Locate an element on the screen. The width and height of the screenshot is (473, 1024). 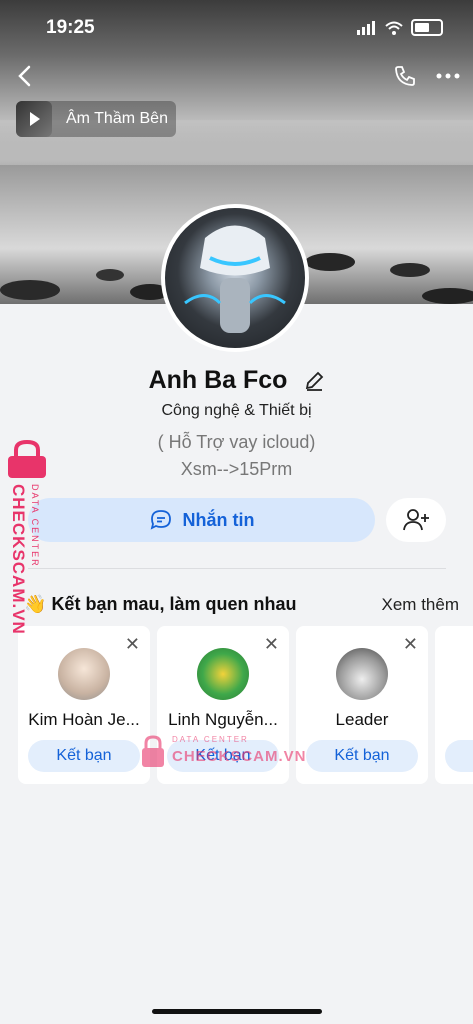
back-arrow-icon is located at coordinates (25, 76).